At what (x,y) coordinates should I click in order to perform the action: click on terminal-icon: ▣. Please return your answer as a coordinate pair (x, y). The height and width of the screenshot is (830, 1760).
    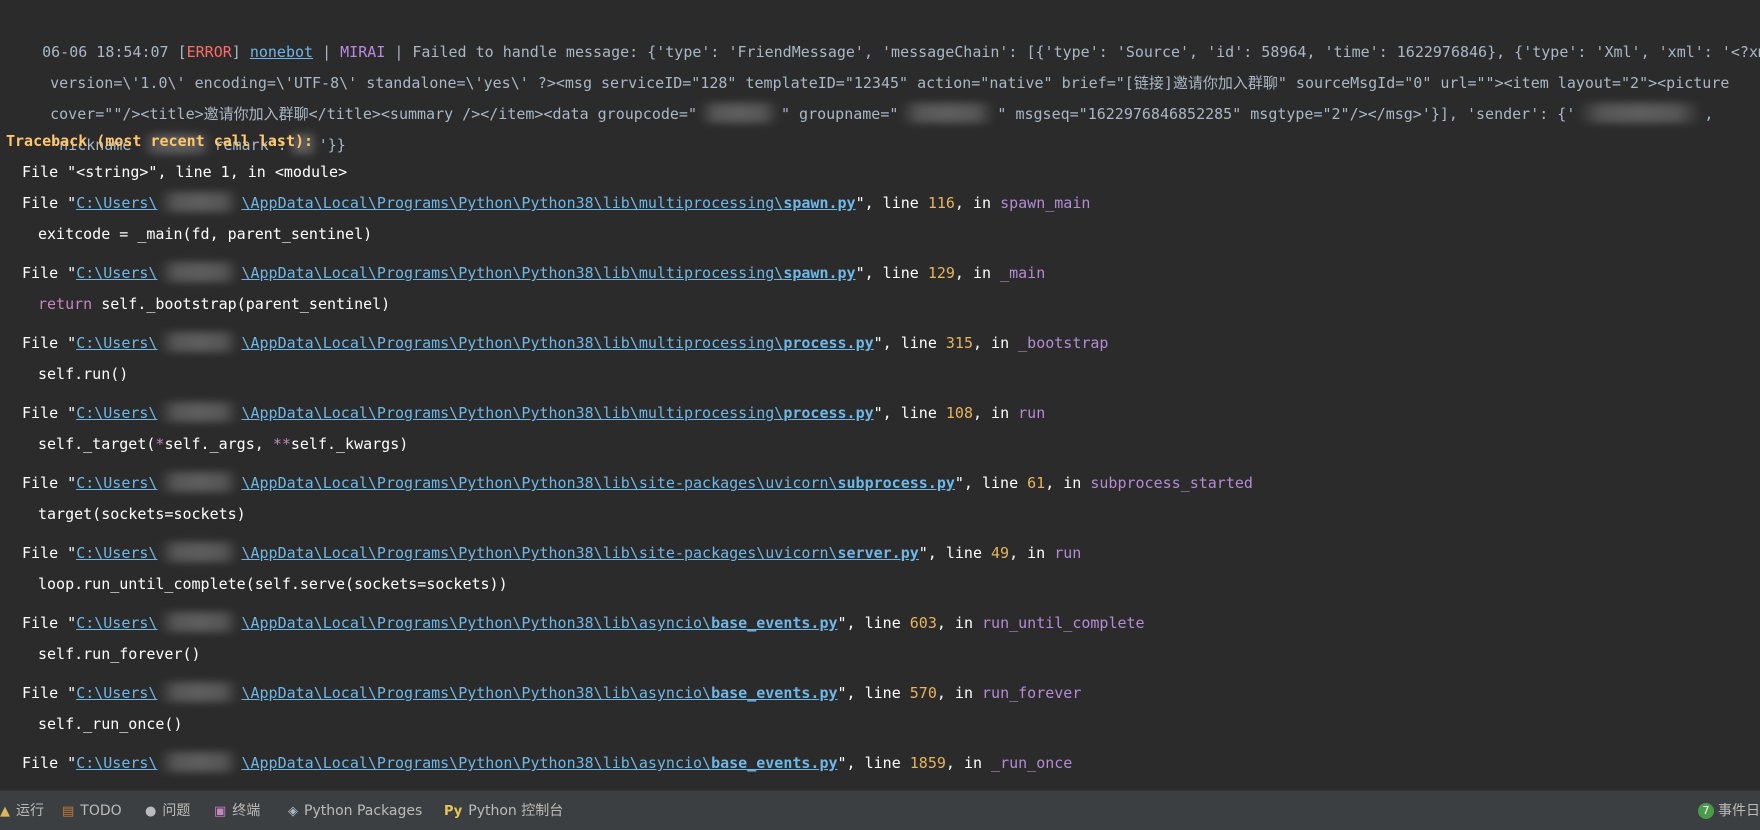
    Looking at the image, I should click on (220, 811).